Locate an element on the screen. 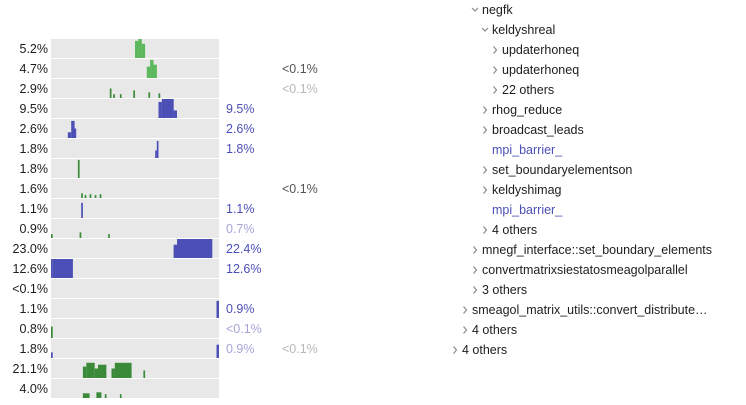 This screenshot has height=405, width=746. profile-row: 21.1% is located at coordinates (373, 369).